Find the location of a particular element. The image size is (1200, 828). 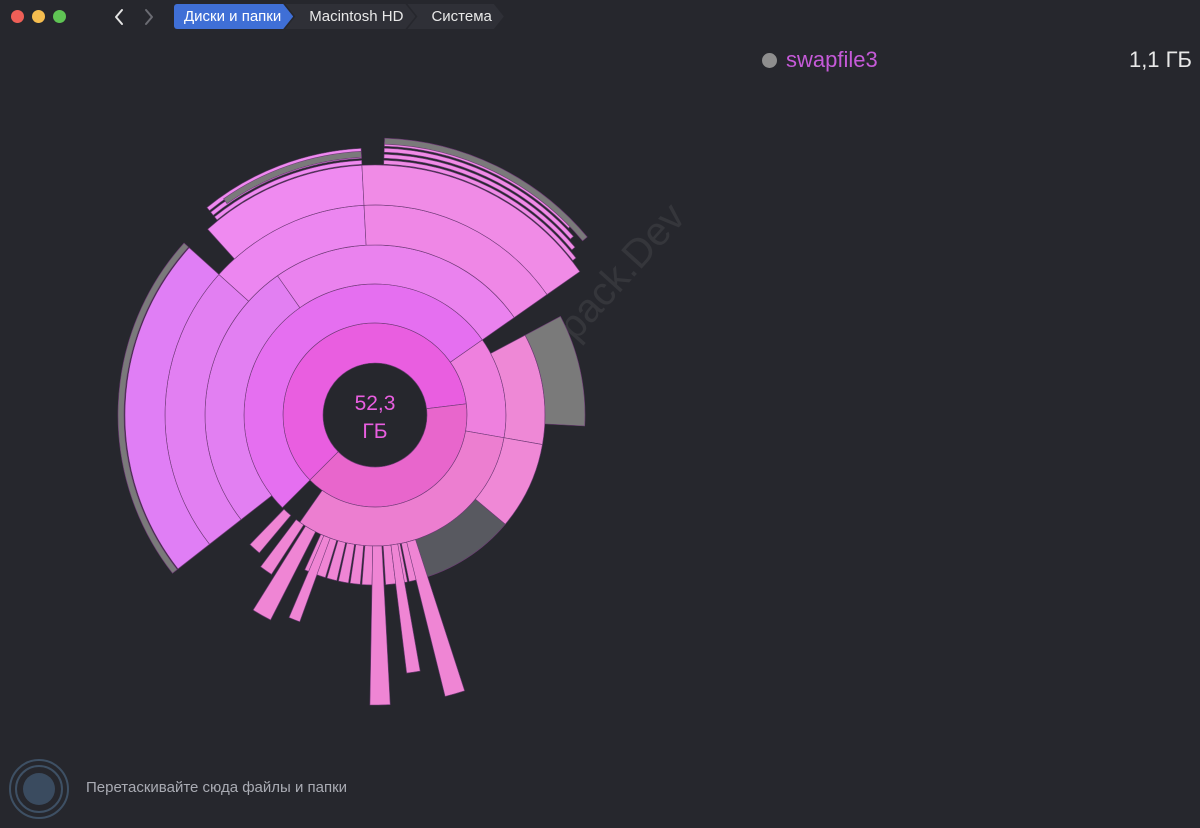

drop-zone is located at coordinates (39, 789).